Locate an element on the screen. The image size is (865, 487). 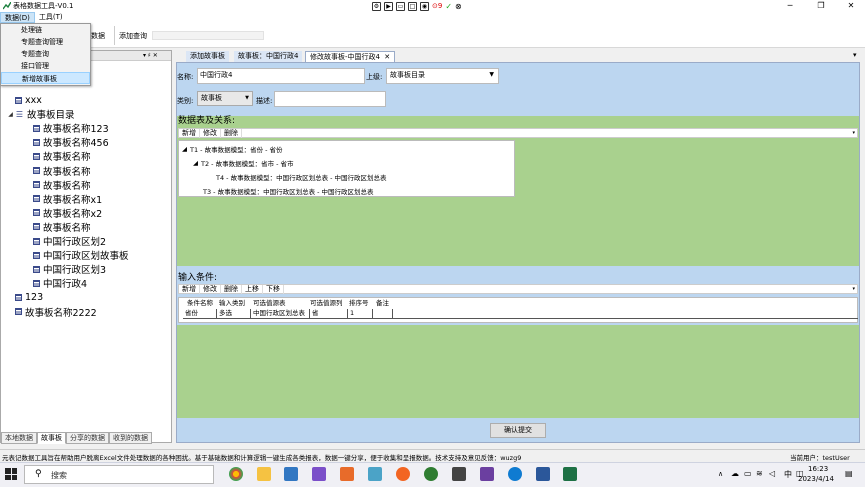
folder-icon is located at coordinates (264, 474).